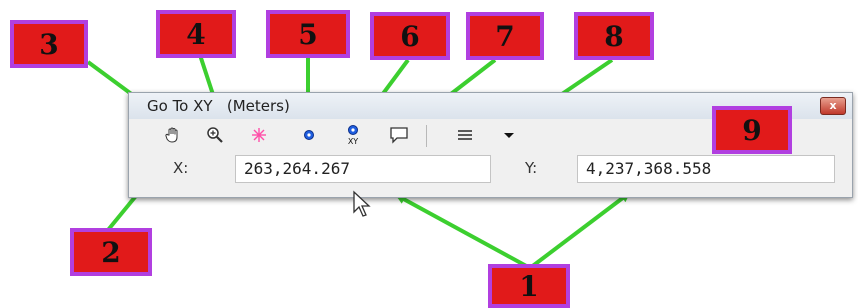 The image size is (858, 308). I want to click on recent-dropdown-button, so click(509, 135).